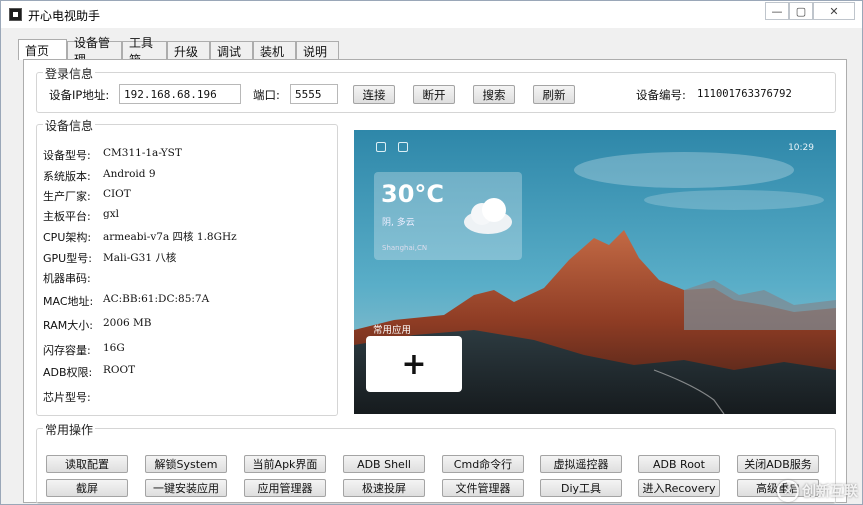 The height and width of the screenshot is (505, 863). I want to click on cmd-button: Cmd命令行, so click(483, 464).